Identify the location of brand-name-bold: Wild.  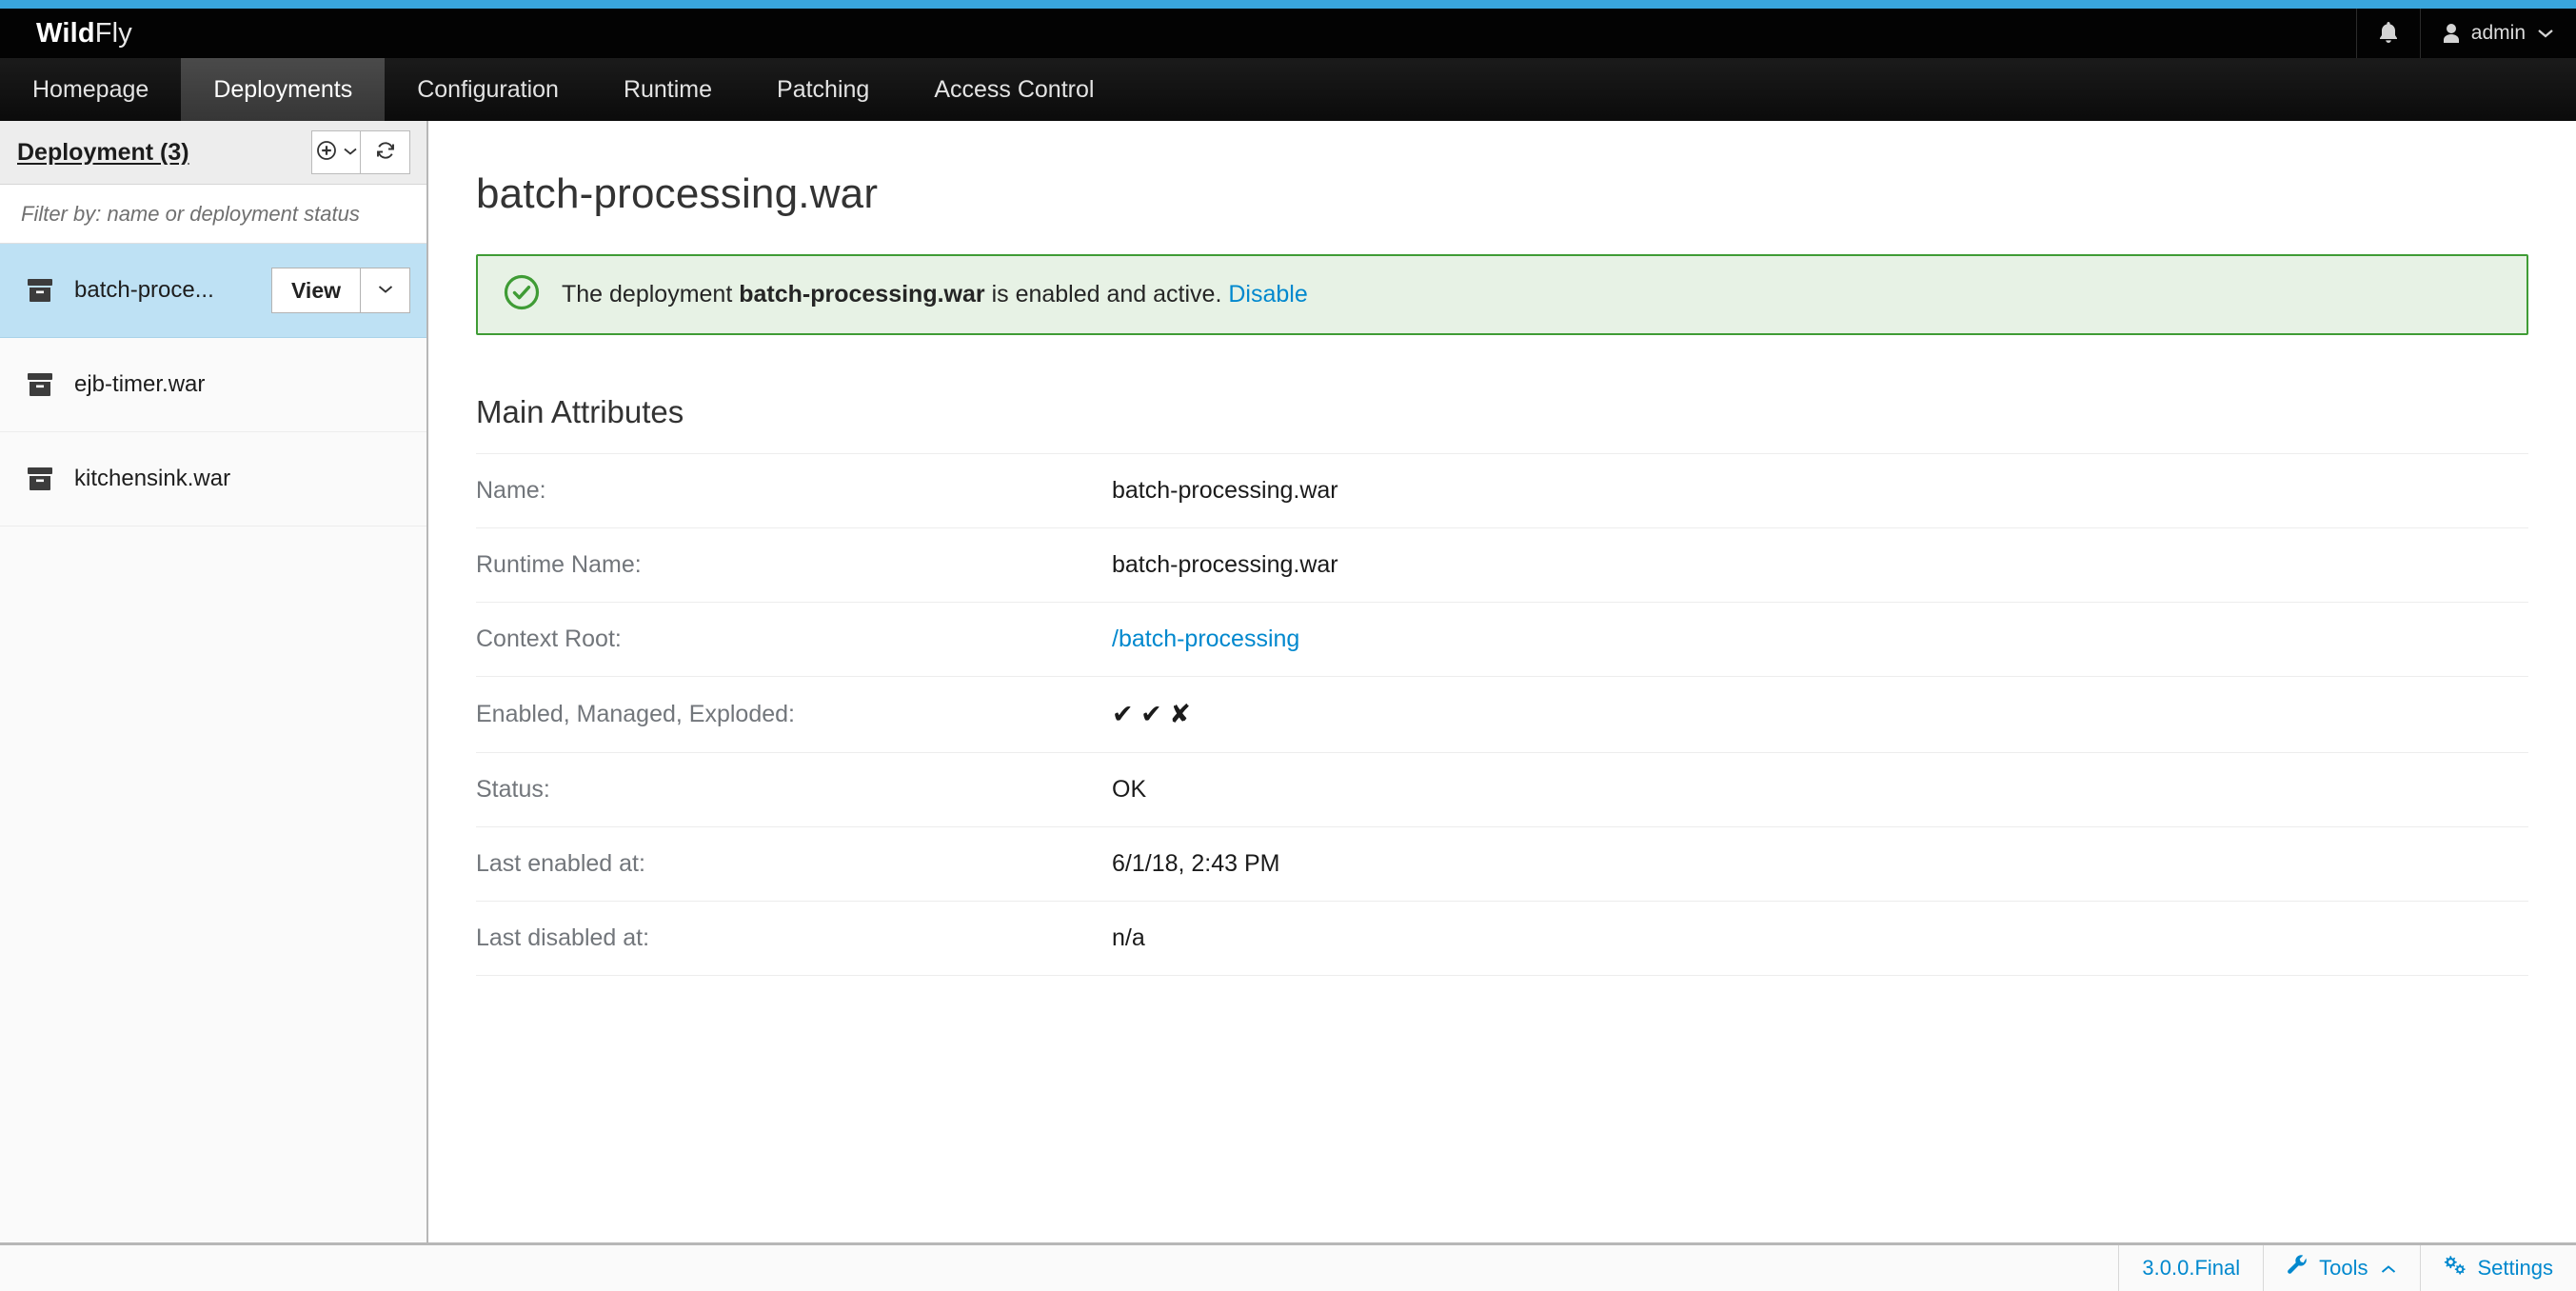
(65, 33).